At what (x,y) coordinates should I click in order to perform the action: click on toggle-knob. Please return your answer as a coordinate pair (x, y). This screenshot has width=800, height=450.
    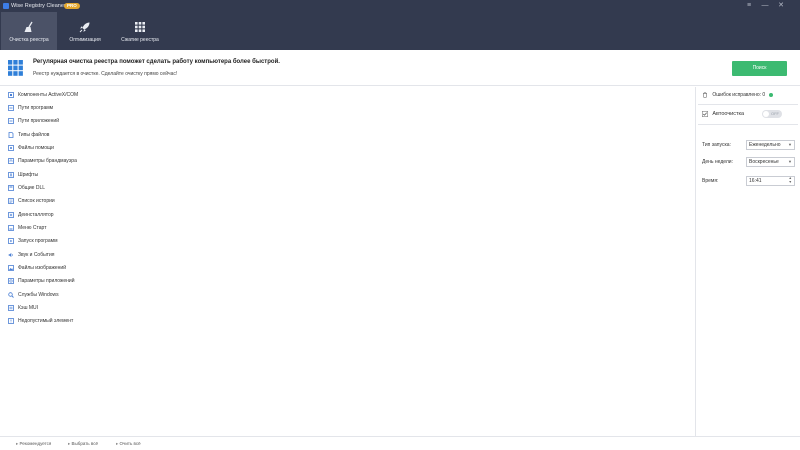
    Looking at the image, I should click on (766, 114).